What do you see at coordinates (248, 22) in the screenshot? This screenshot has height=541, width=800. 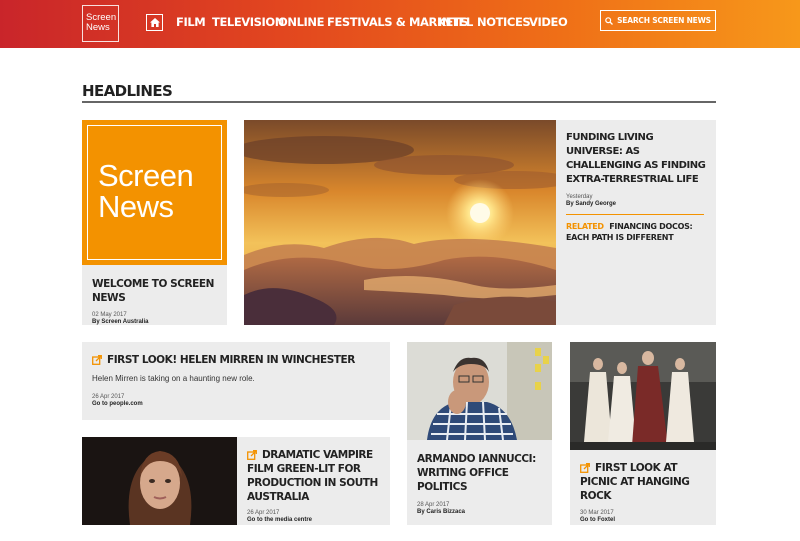 I see `nav-television: TELEVISION` at bounding box center [248, 22].